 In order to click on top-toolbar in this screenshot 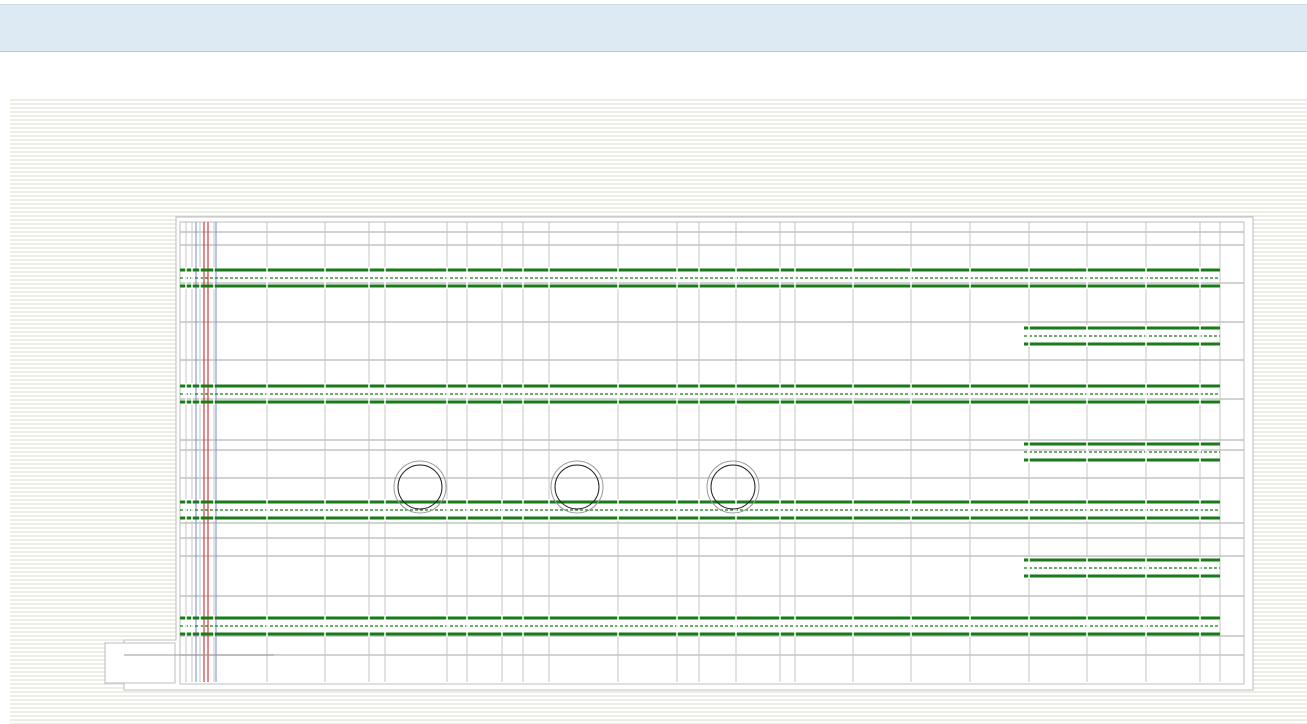, I will do `click(653, 28)`.